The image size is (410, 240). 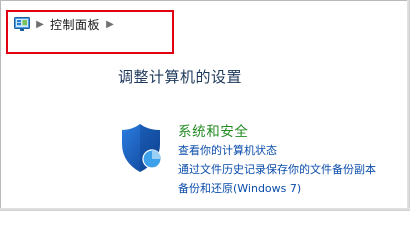 I want to click on shield-icon, so click(x=141, y=148).